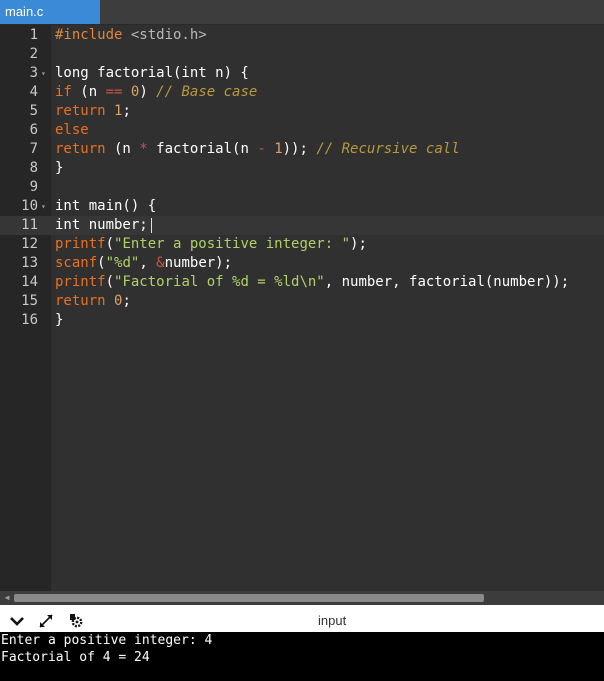  What do you see at coordinates (278, 149) in the screenshot?
I see `code-token: 1` at bounding box center [278, 149].